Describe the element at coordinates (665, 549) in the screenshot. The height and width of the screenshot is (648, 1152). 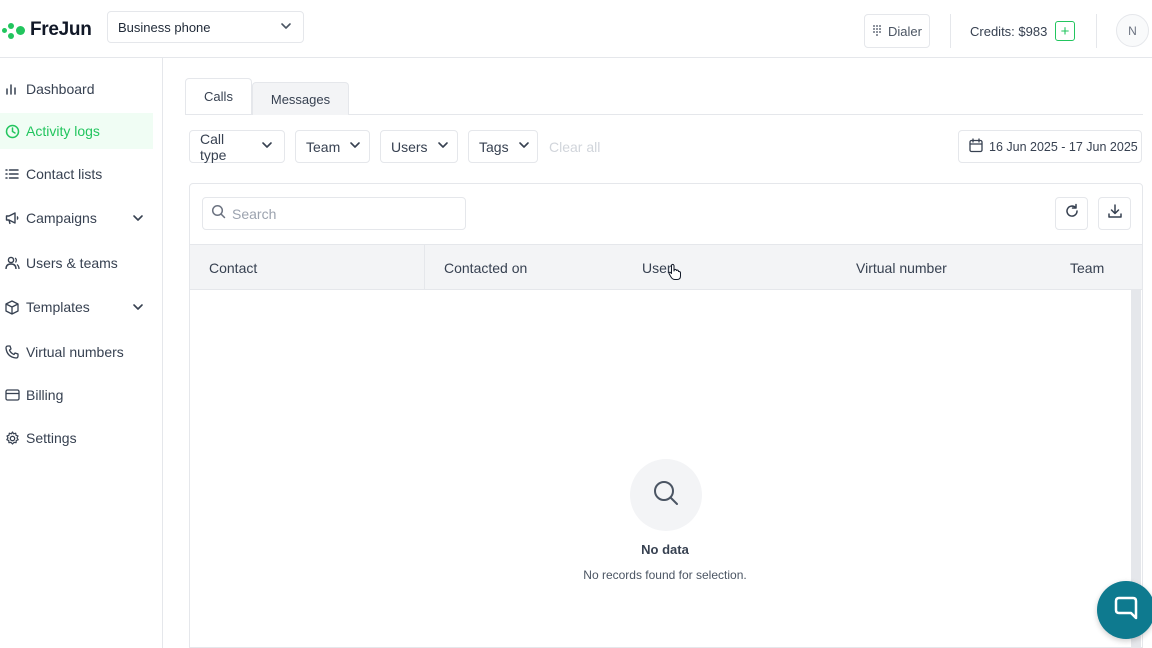
I see `empty-state-title: No data` at that location.